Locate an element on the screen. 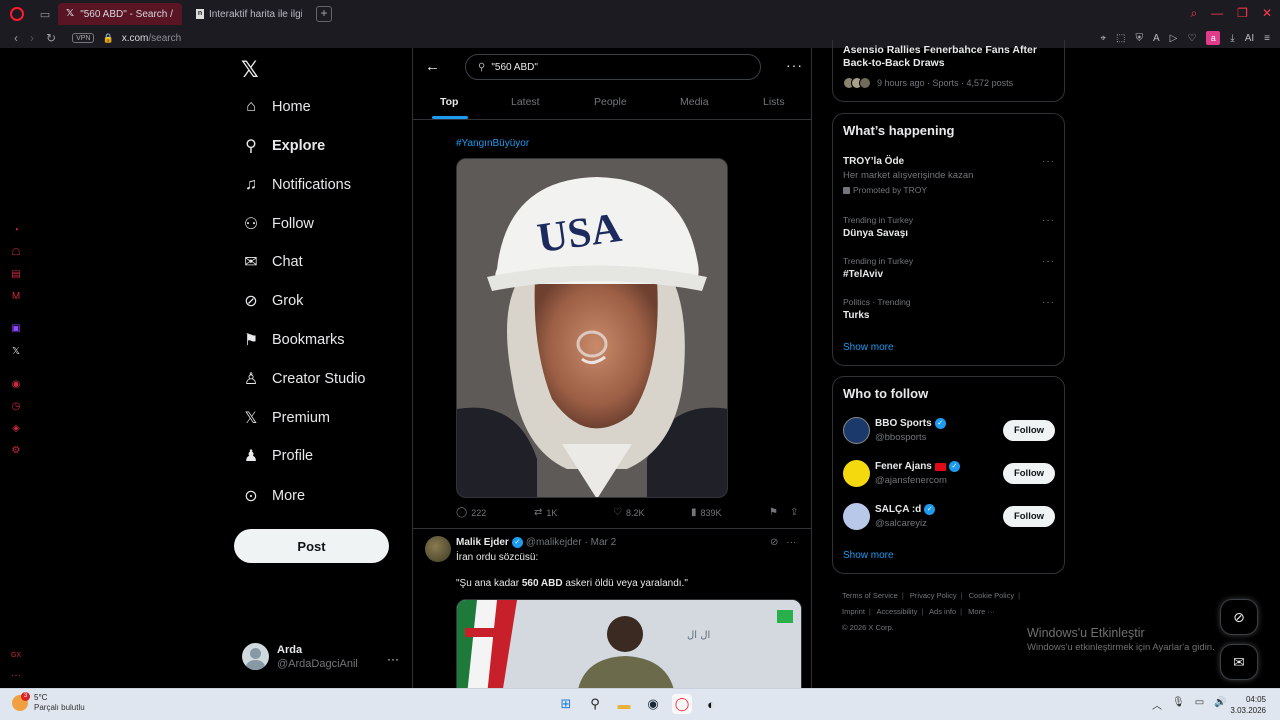  search-icon: ⚲ is located at coordinates (595, 704).